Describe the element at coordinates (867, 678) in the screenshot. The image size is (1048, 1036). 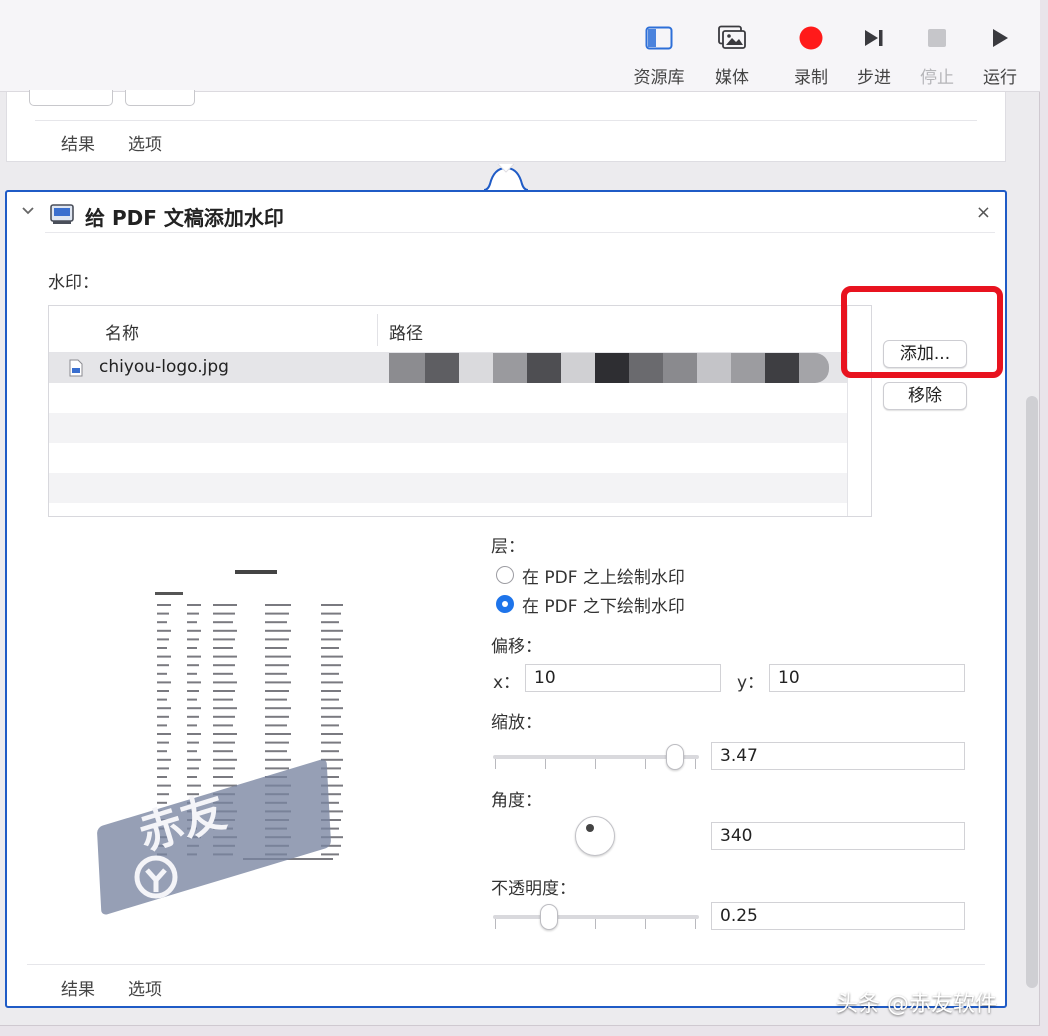
I see `offset-y-input: 10` at that location.